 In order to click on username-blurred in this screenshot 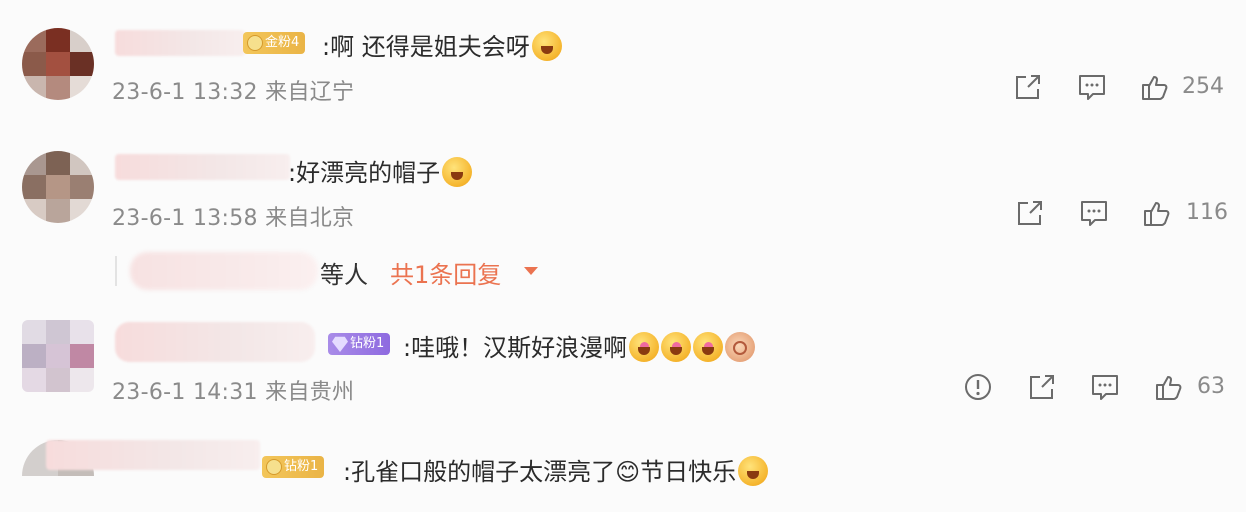, I will do `click(153, 455)`.